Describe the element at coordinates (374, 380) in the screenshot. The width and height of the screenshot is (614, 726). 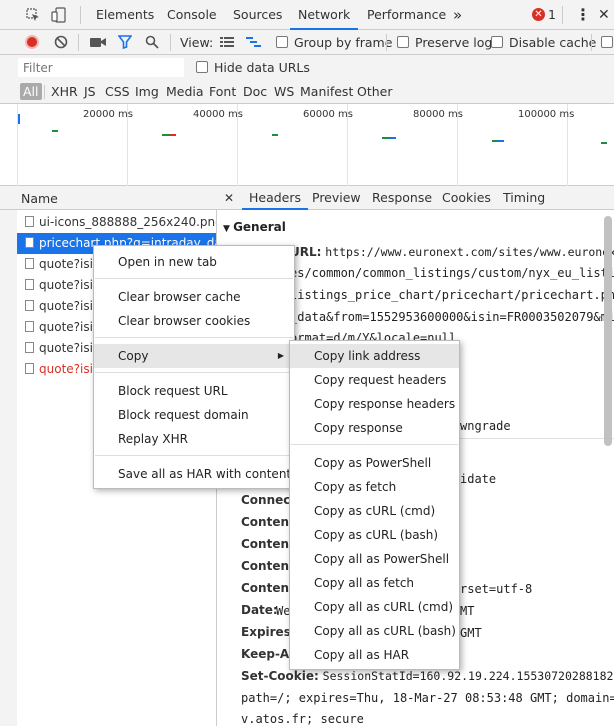
I see `menu-item-copy-request-headers: Copy request headers` at that location.